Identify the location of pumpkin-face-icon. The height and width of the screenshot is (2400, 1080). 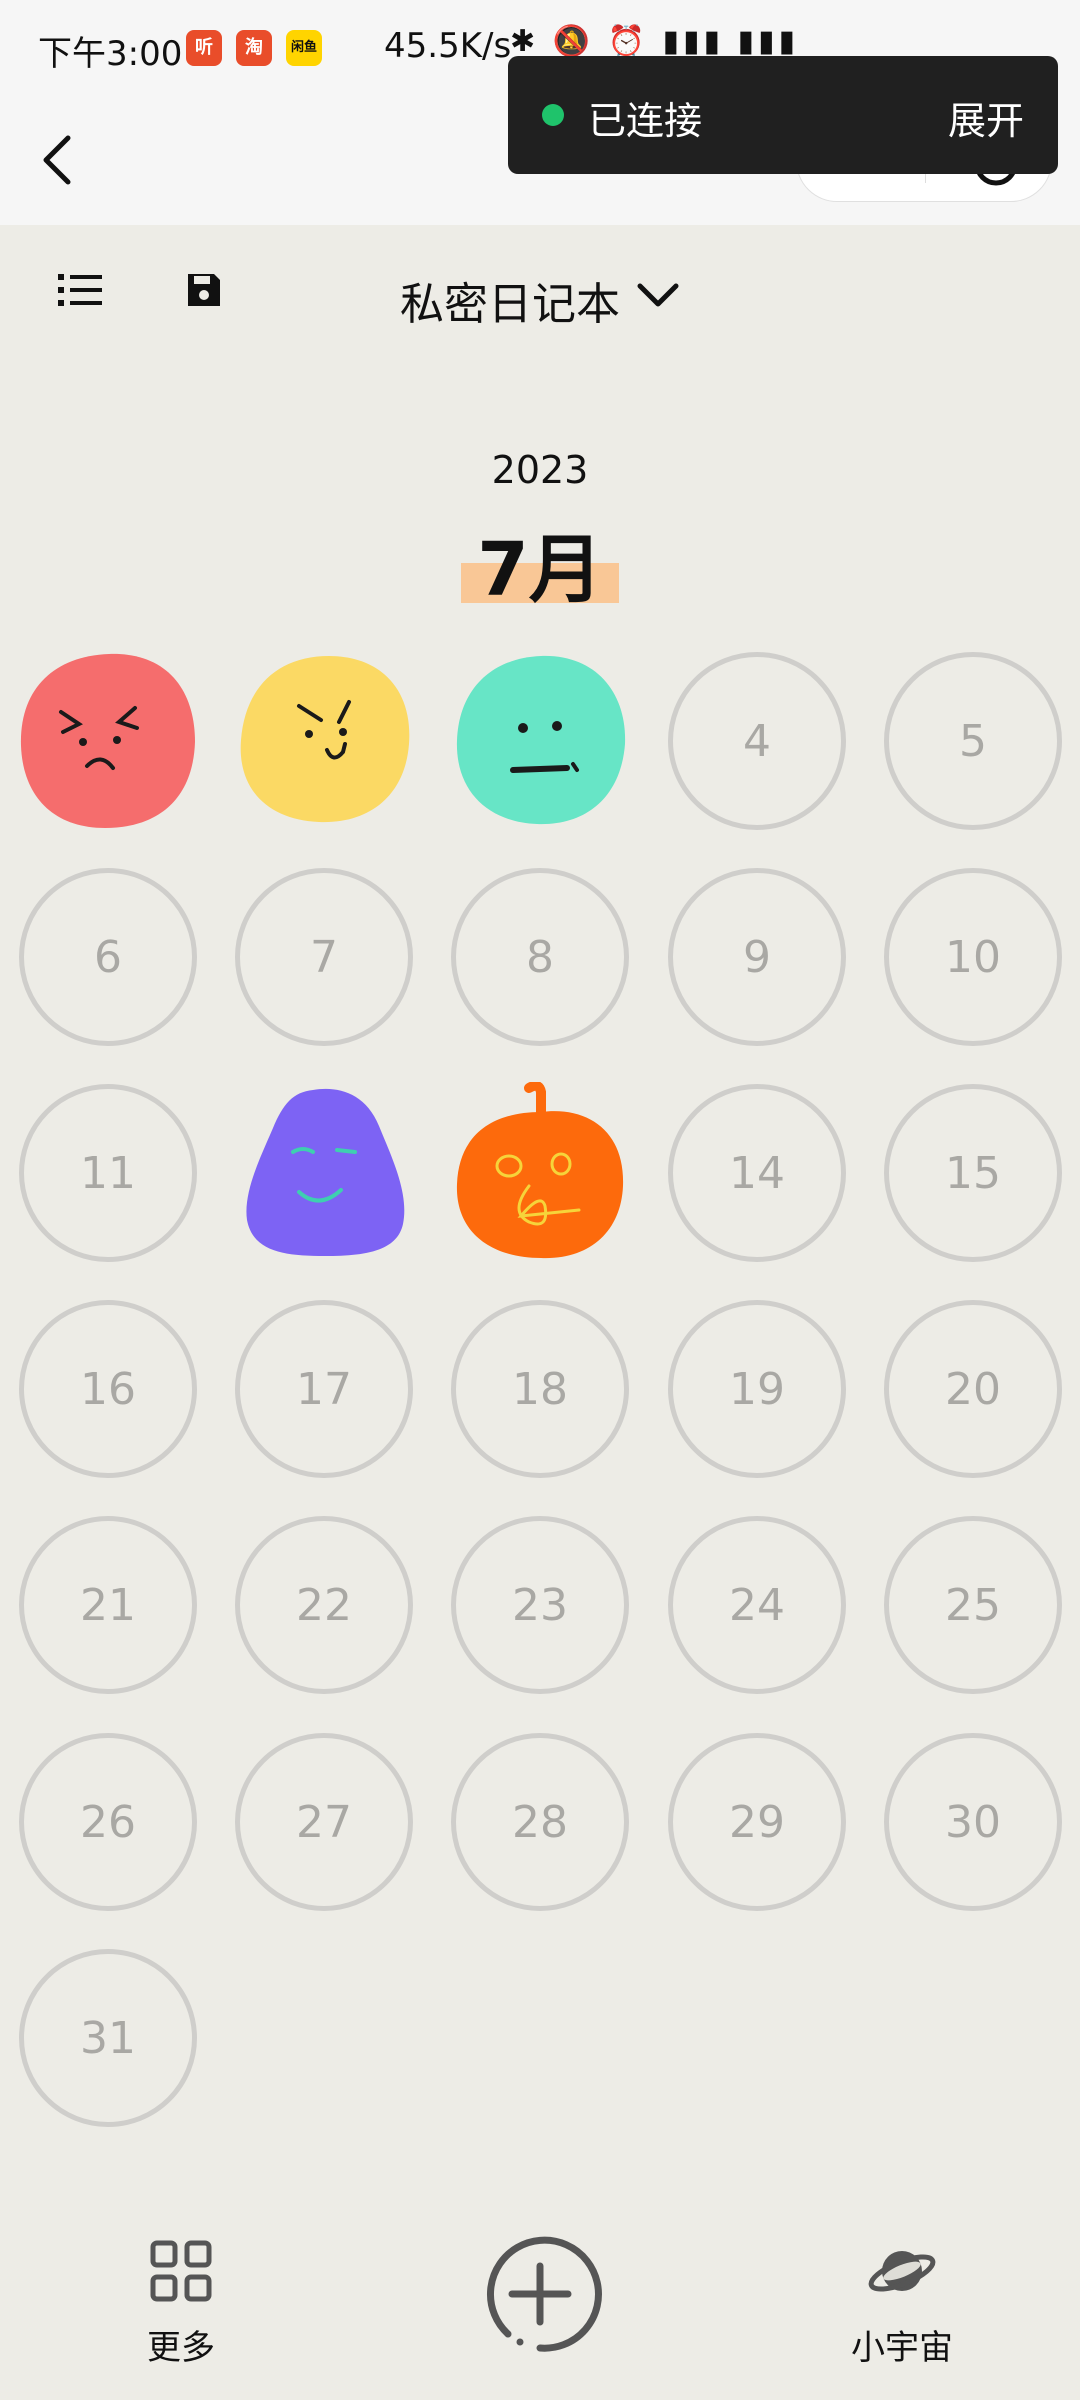
(540, 1169).